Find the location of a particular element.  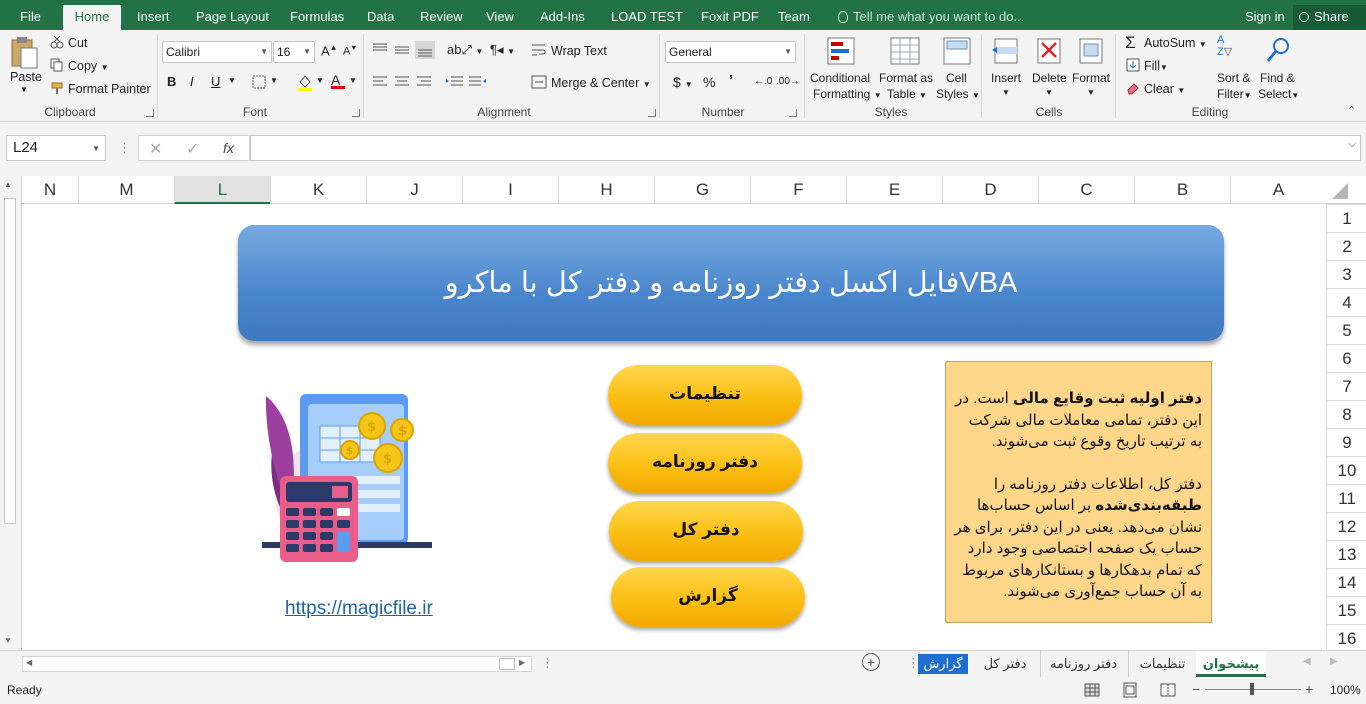

currency-button: $ ▼ is located at coordinates (683, 82).